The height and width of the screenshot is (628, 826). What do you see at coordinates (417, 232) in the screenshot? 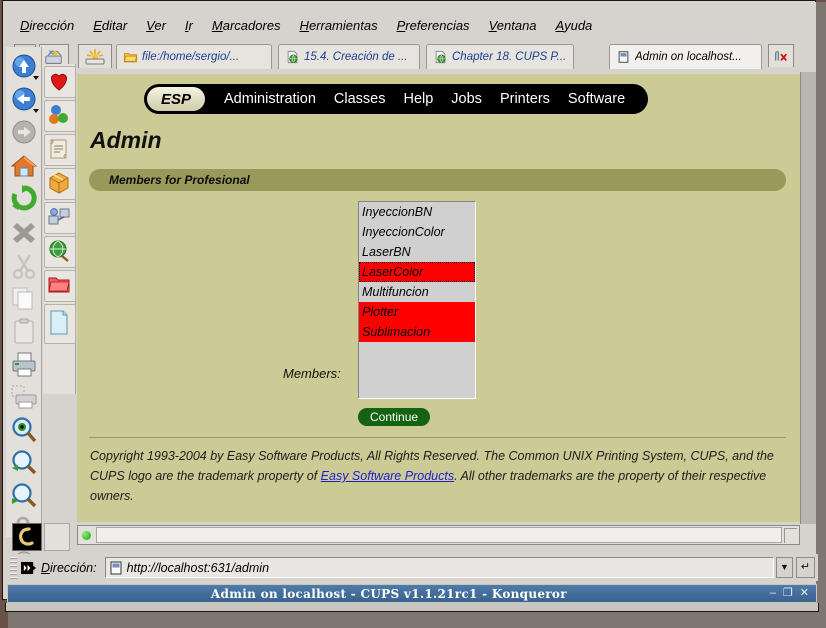
I see `list-item: InyeccionColor` at bounding box center [417, 232].